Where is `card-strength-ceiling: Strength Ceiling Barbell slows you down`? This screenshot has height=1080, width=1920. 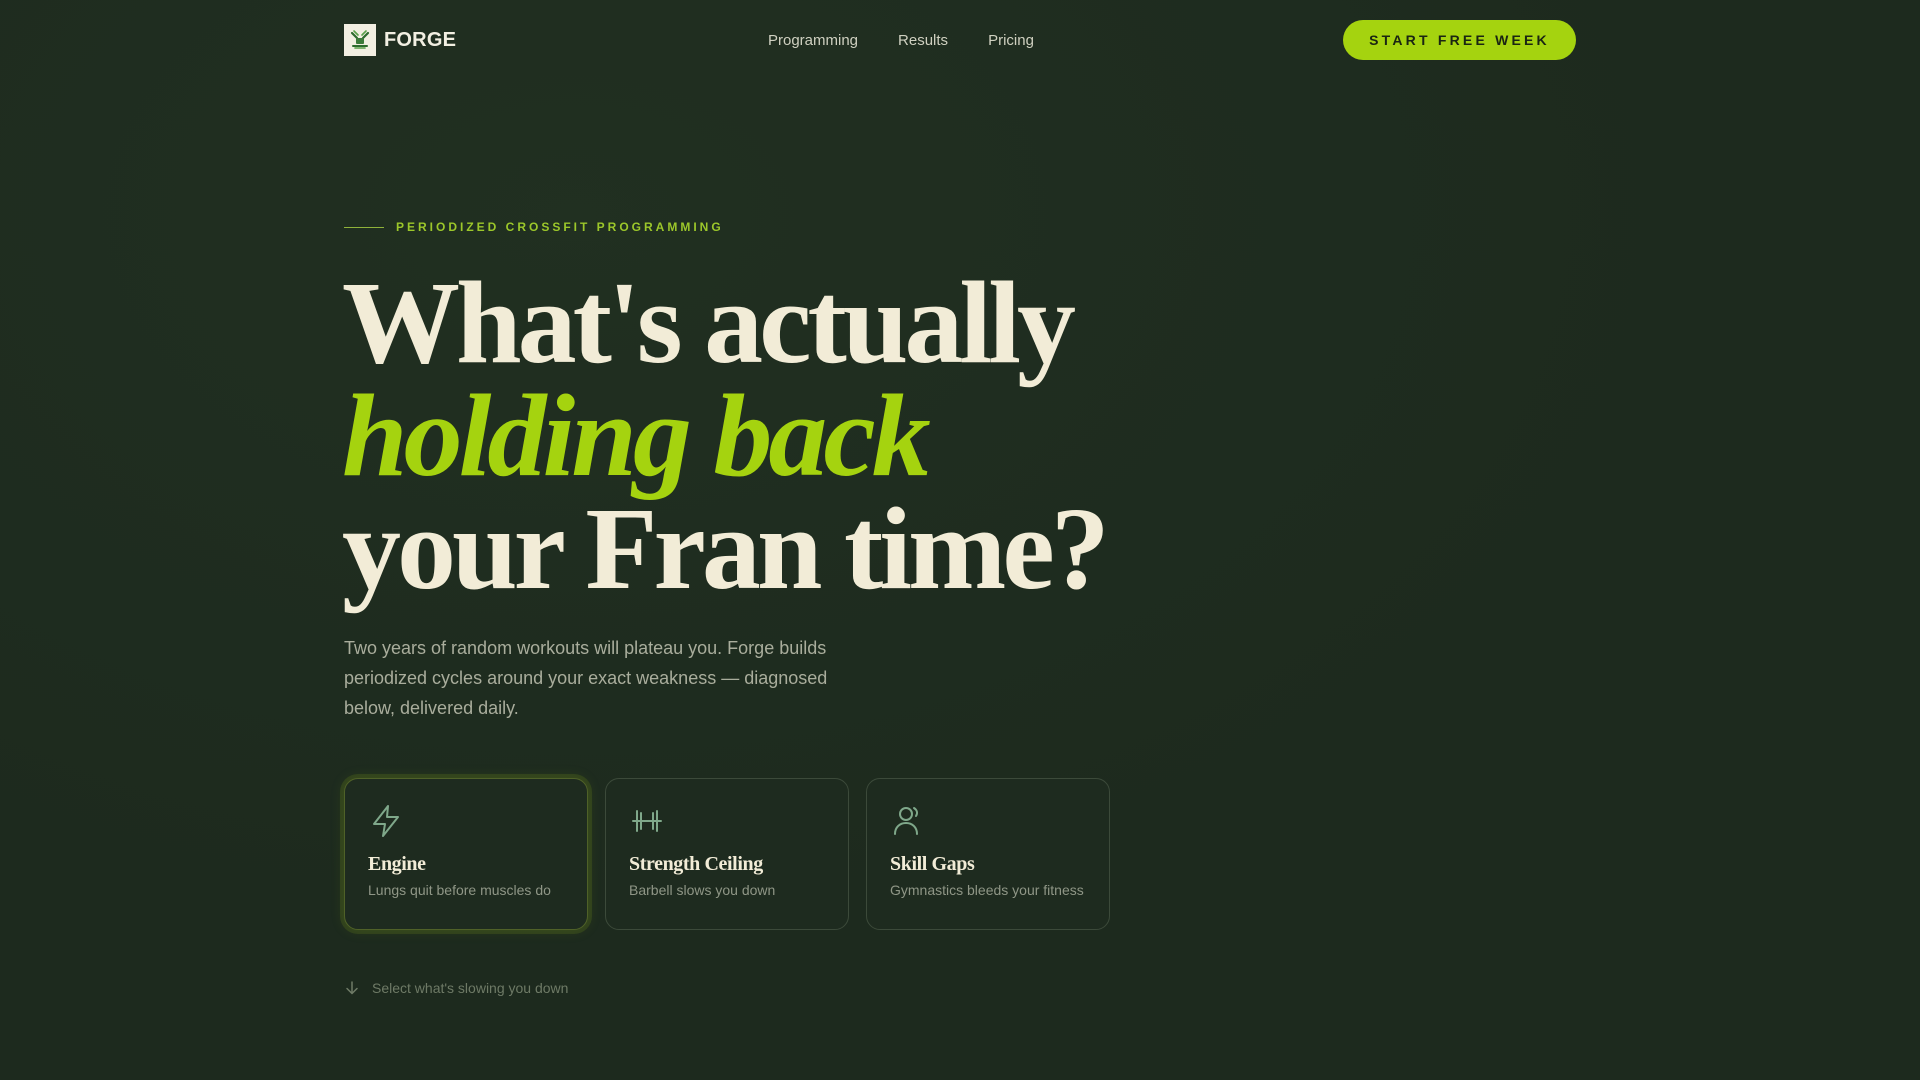
card-strength-ceiling: Strength Ceiling Barbell slows you down is located at coordinates (727, 854).